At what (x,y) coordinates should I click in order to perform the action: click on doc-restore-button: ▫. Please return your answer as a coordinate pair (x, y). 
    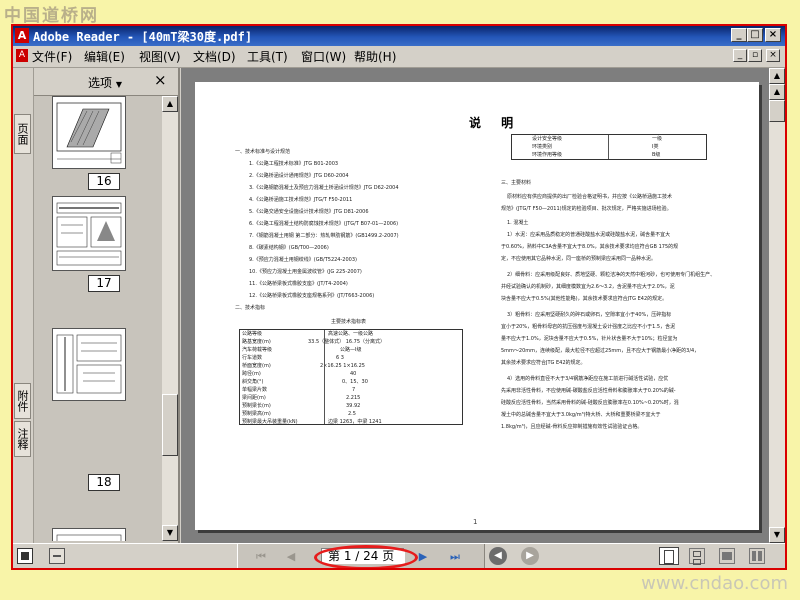
    Looking at the image, I should click on (755, 55).